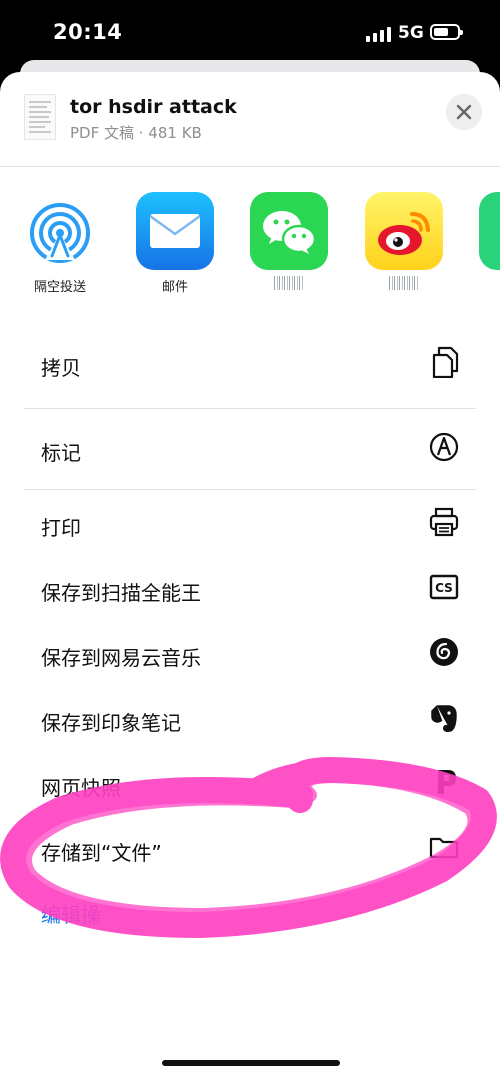 This screenshot has height=1068, width=500. I want to click on share-app-label: 隔空投送, so click(59, 287).